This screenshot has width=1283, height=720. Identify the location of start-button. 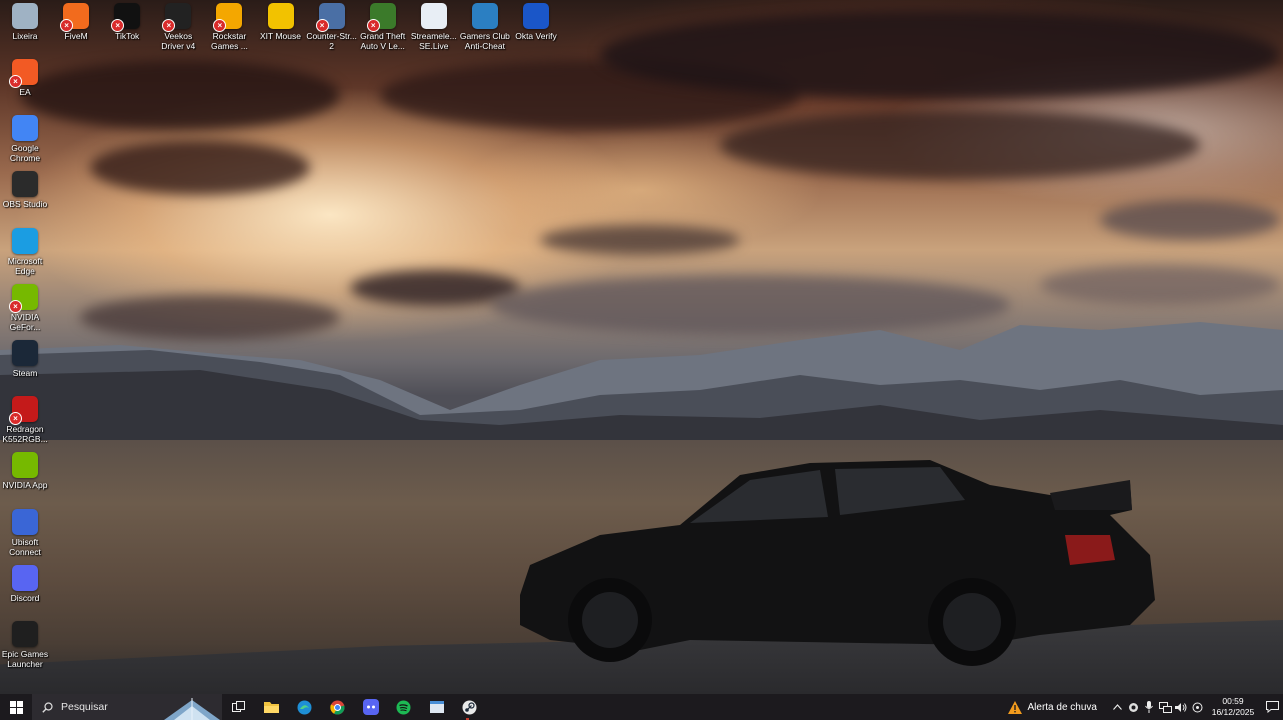
(16, 707).